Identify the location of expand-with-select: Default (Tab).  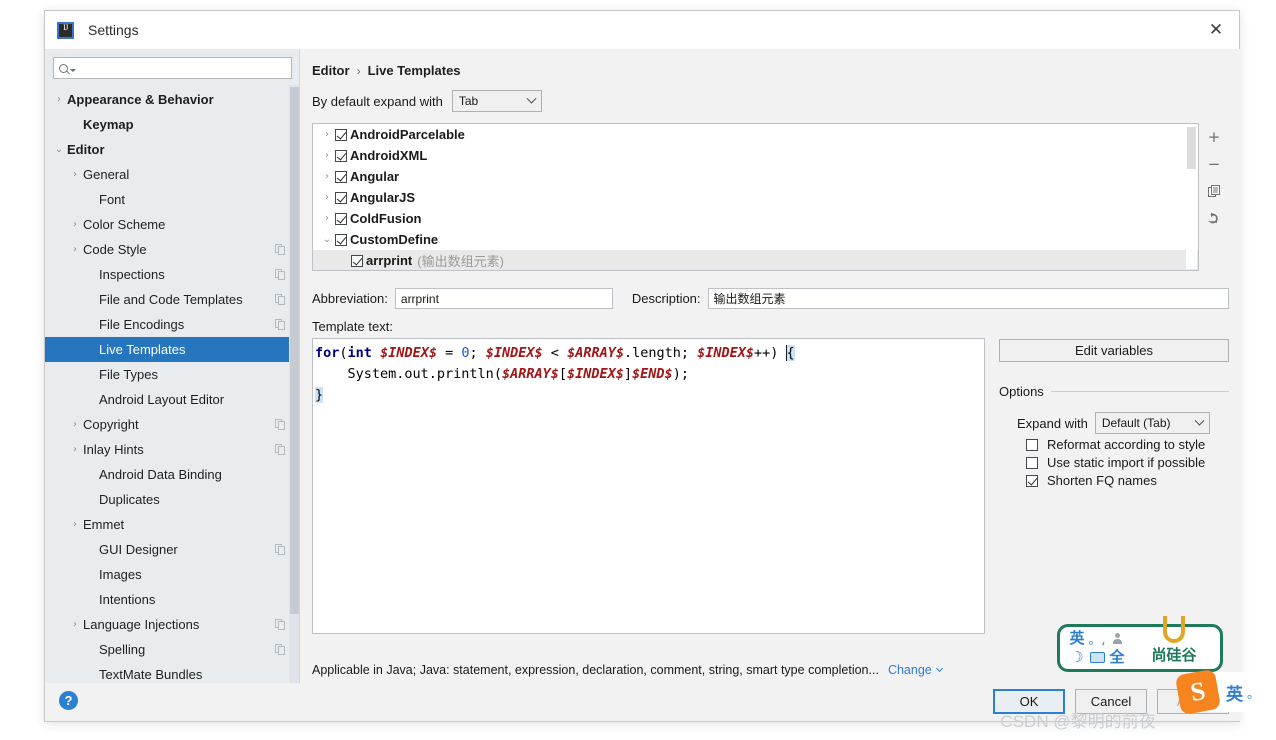
(1152, 423).